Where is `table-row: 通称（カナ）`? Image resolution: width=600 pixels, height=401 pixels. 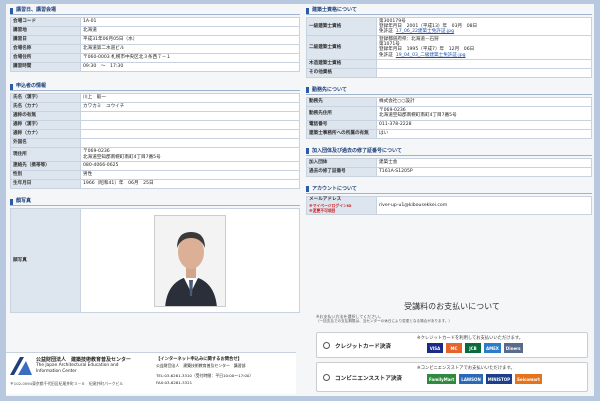
table-row: 通称（カナ） is located at coordinates (155, 134).